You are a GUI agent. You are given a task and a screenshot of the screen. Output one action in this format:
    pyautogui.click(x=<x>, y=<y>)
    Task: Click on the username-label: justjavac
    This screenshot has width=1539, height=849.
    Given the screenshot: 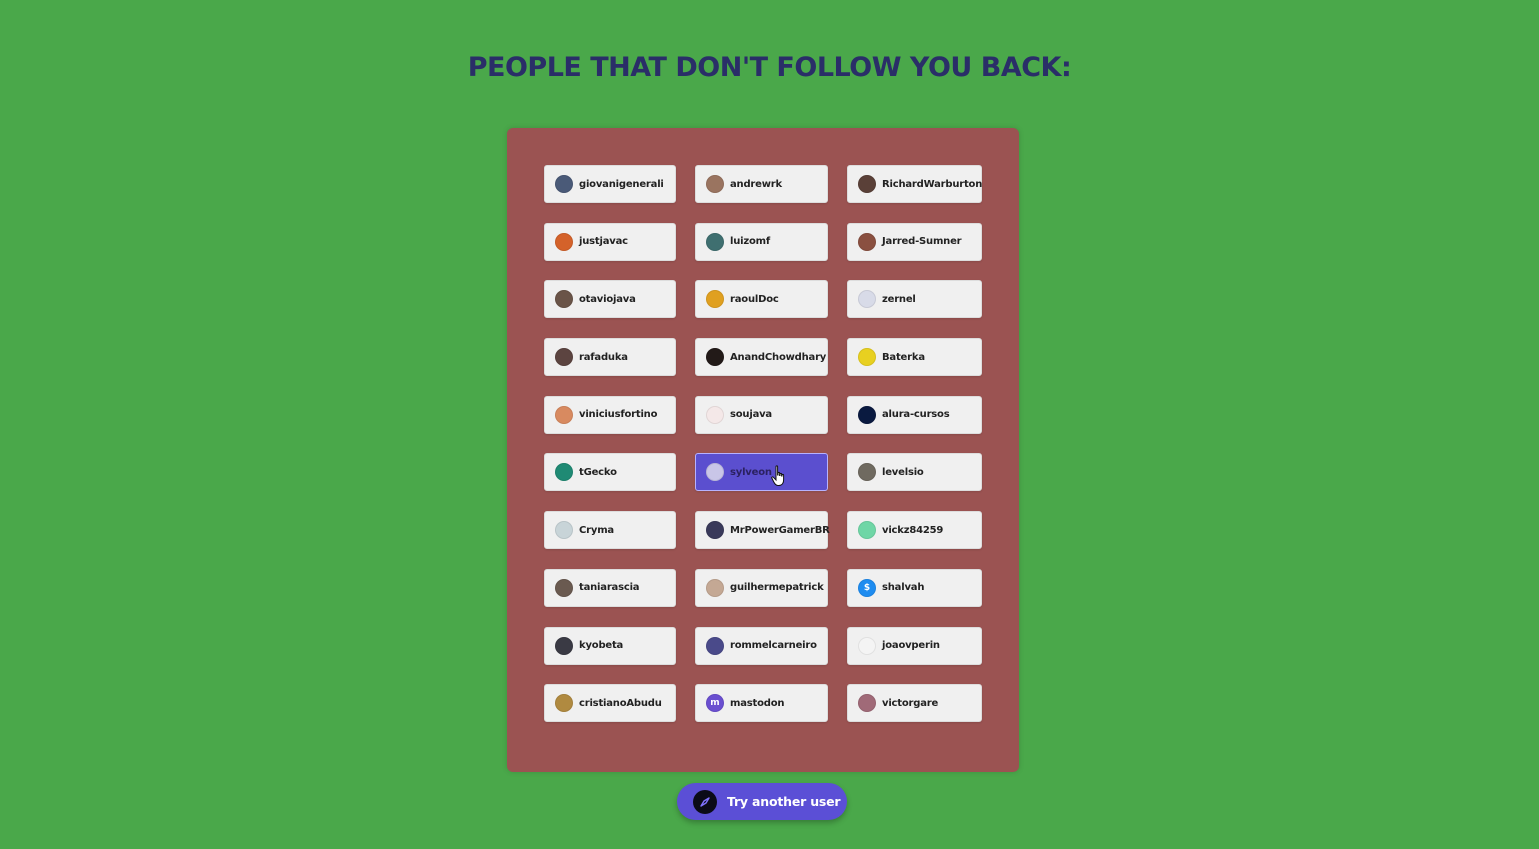 What is the action you would take?
    pyautogui.click(x=603, y=242)
    